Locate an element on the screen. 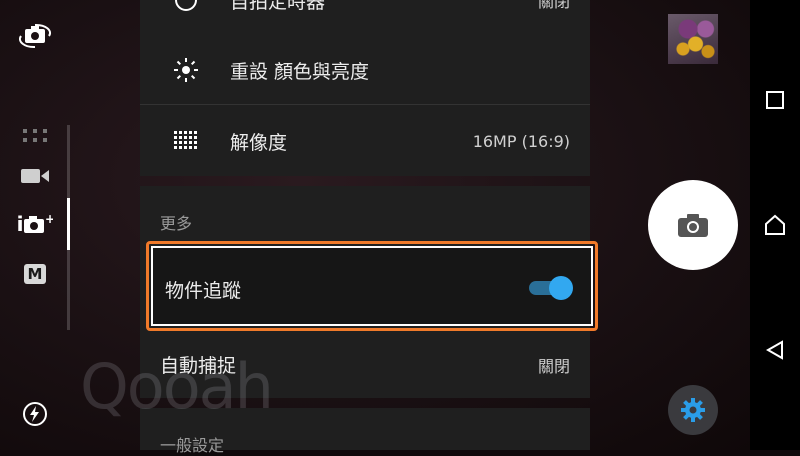 The image size is (800, 456). object-tracking-highlight: 物件追蹤 is located at coordinates (372, 286).